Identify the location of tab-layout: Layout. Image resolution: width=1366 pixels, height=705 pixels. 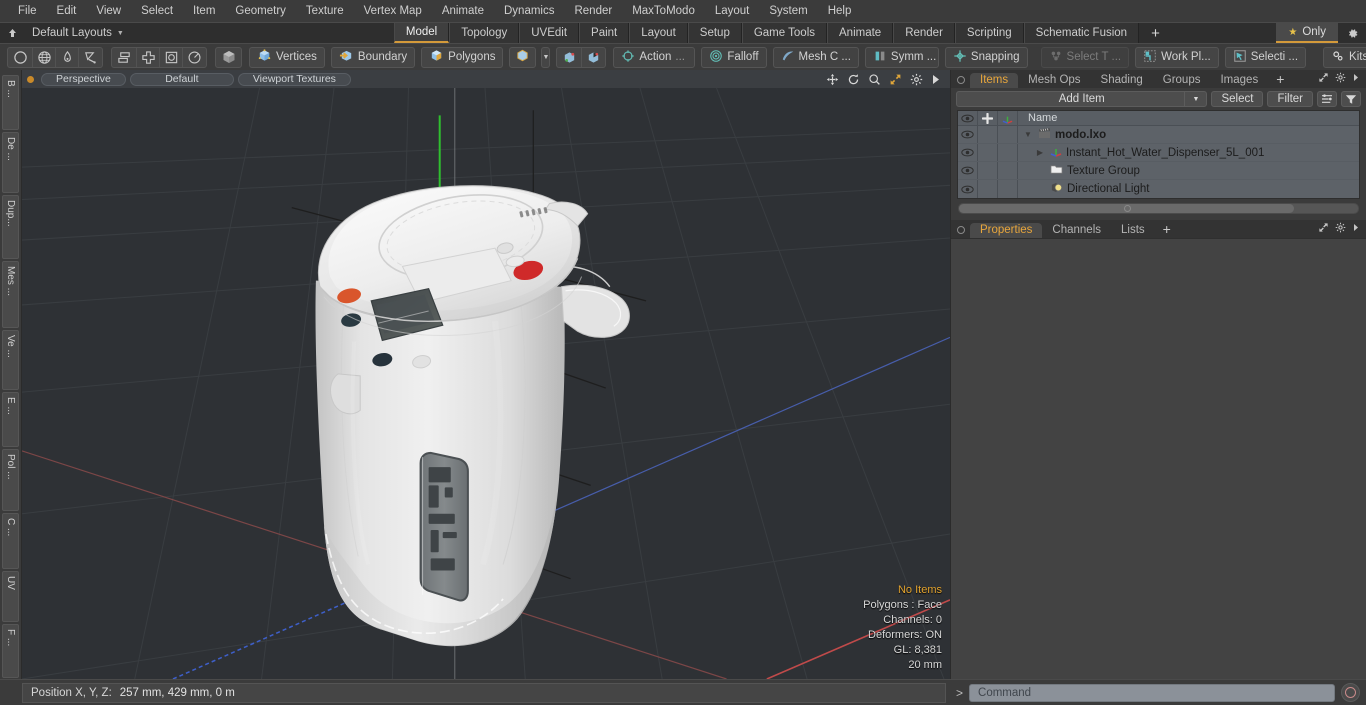
(658, 33).